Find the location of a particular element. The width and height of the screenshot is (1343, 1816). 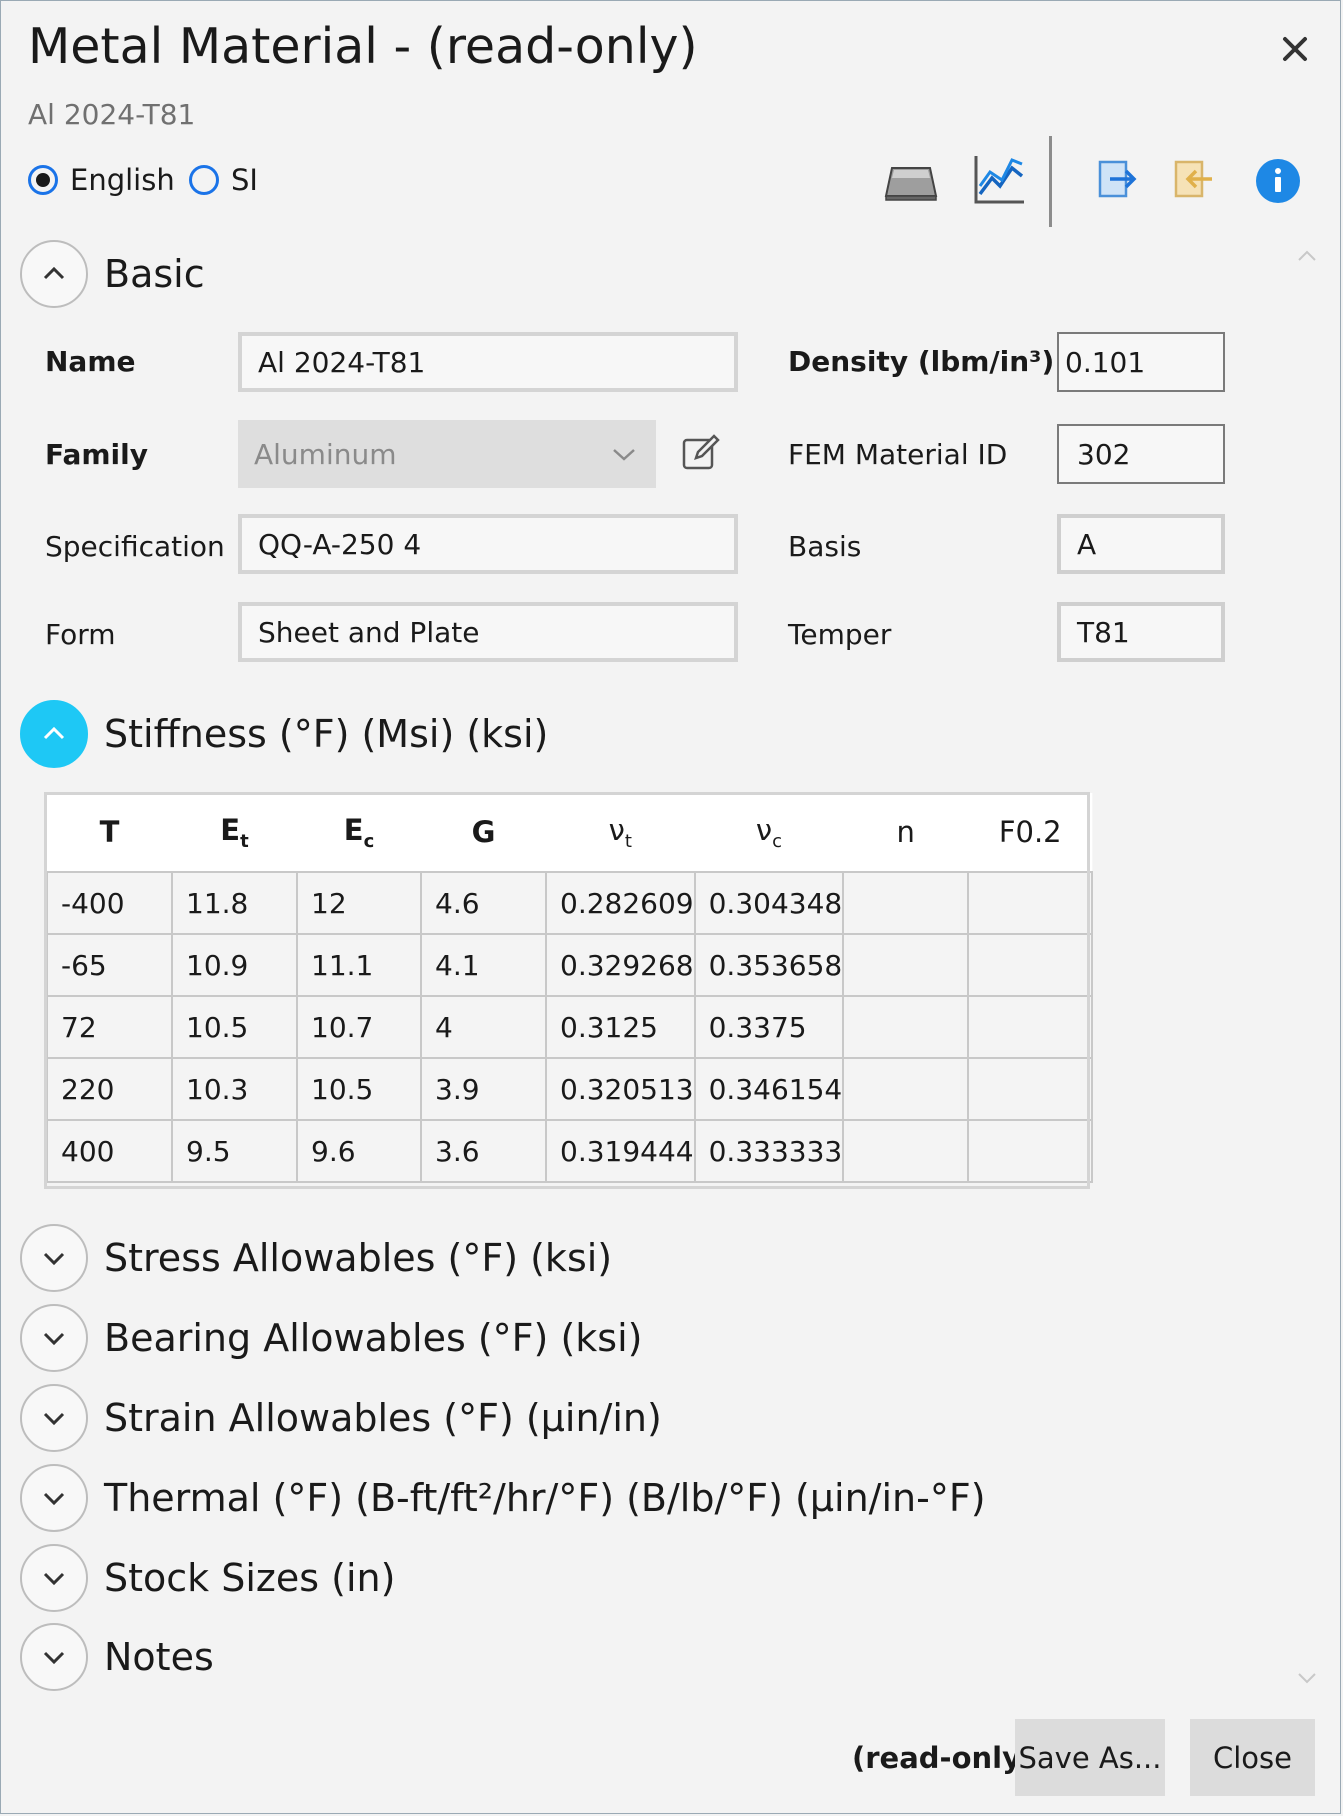

english-radio-label: English is located at coordinates (122, 180).